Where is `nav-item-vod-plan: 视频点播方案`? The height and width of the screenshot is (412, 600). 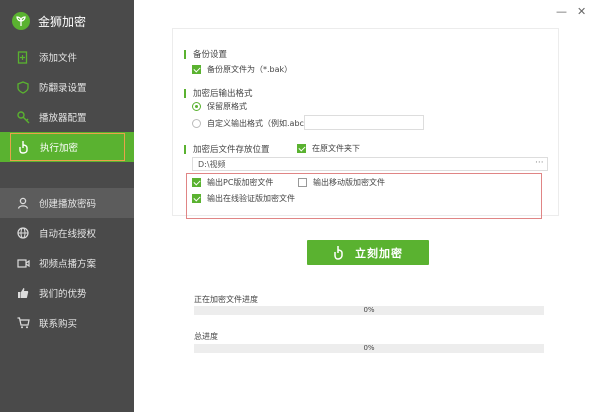
nav-item-vod-plan: 视频点播方案 is located at coordinates (67, 263).